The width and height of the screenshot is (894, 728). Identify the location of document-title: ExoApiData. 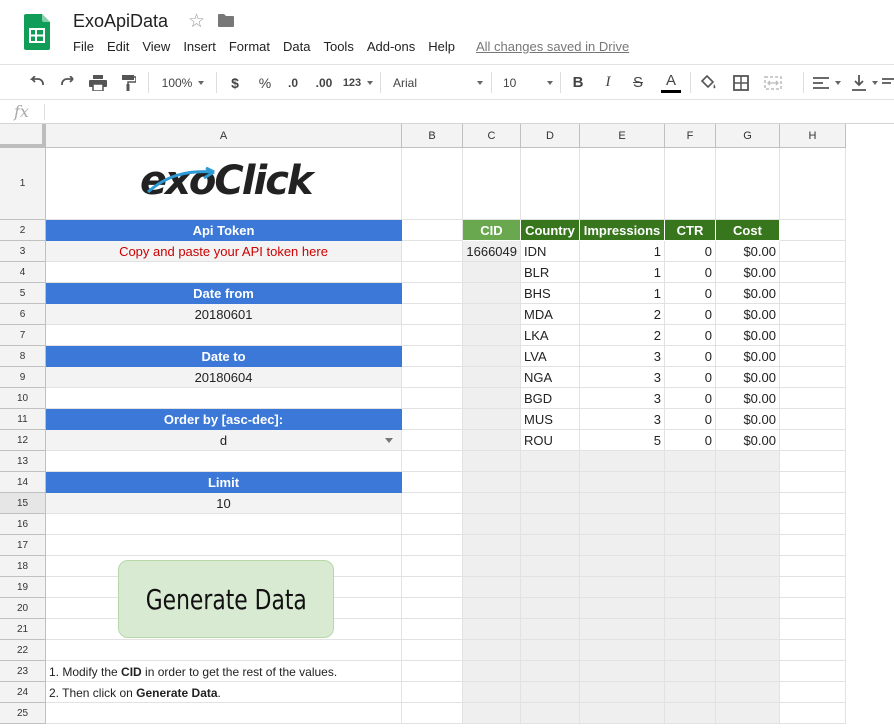
(120, 21).